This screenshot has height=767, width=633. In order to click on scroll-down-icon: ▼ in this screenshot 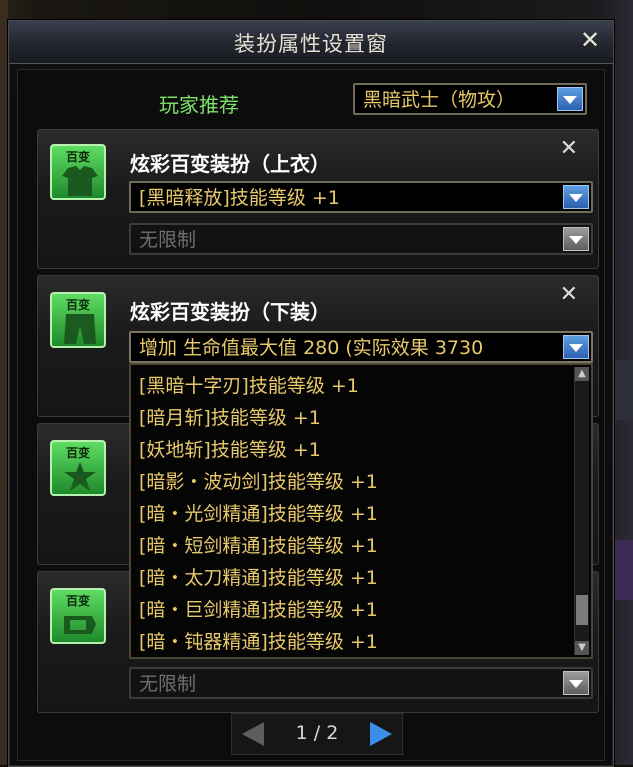, I will do `click(582, 648)`.